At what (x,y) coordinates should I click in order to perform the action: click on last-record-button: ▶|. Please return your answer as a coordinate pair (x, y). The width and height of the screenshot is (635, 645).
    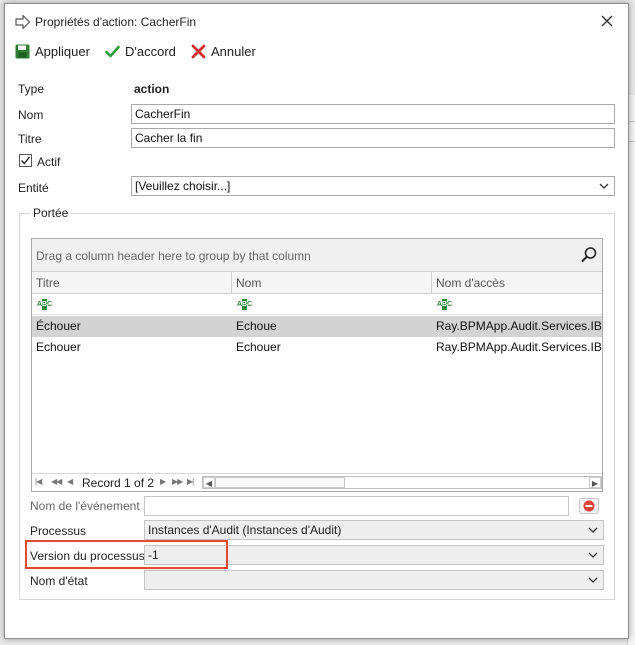
    Looking at the image, I should click on (190, 481).